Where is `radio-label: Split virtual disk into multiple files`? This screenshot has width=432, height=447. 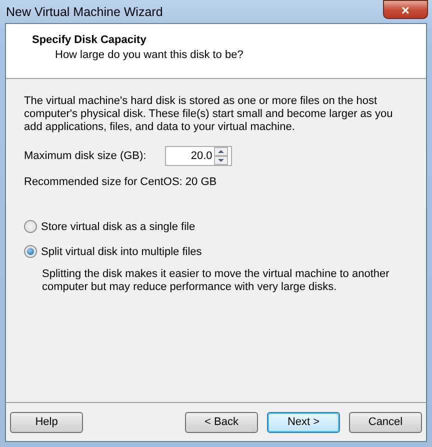
radio-label: Split virtual disk into multiple files is located at coordinates (121, 252).